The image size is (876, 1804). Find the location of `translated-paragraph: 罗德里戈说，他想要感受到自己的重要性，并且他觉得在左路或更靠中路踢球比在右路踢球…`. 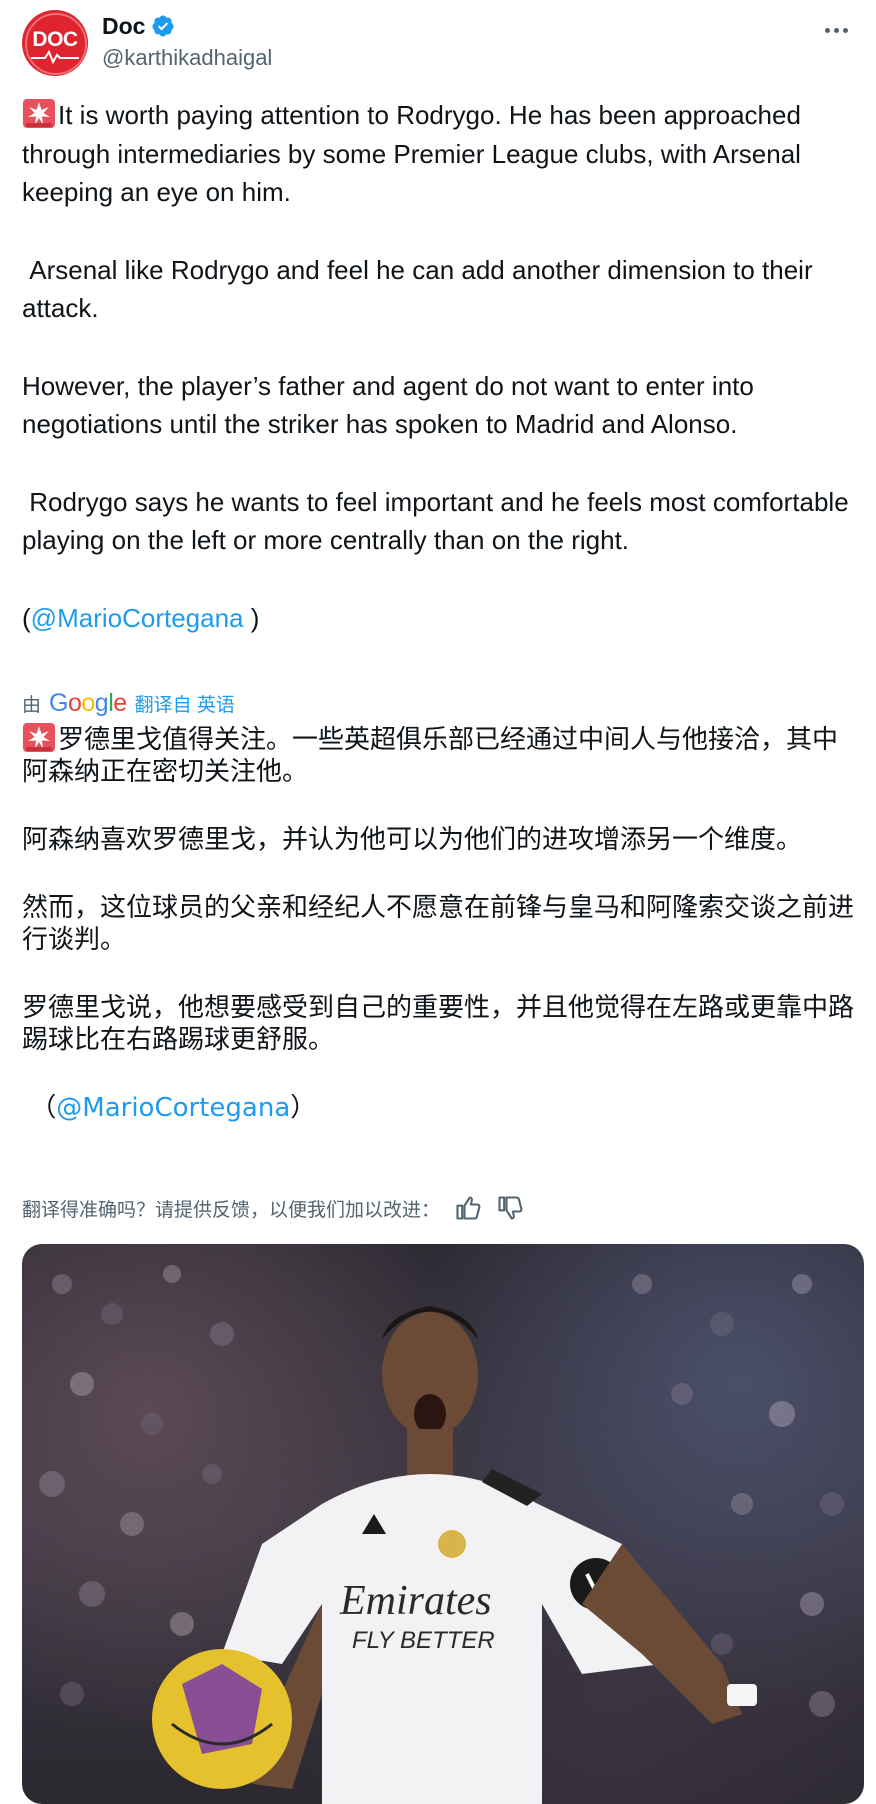

translated-paragraph: 罗德里戈说，他想要感受到自己的重要性，并且他觉得在左路或更靠中路踢球比在右路踢球… is located at coordinates (438, 1024).